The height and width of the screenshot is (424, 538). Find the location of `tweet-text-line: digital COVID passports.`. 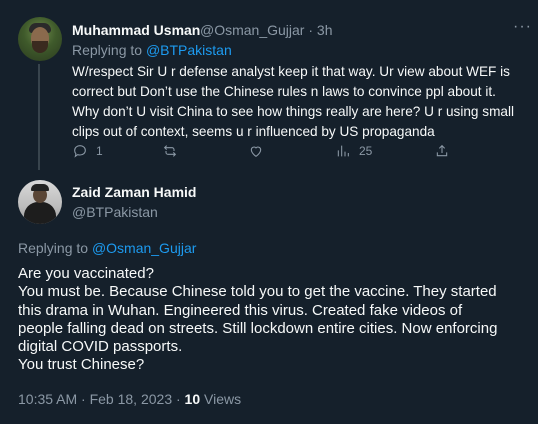

tweet-text-line: digital COVID passports. is located at coordinates (100, 347).